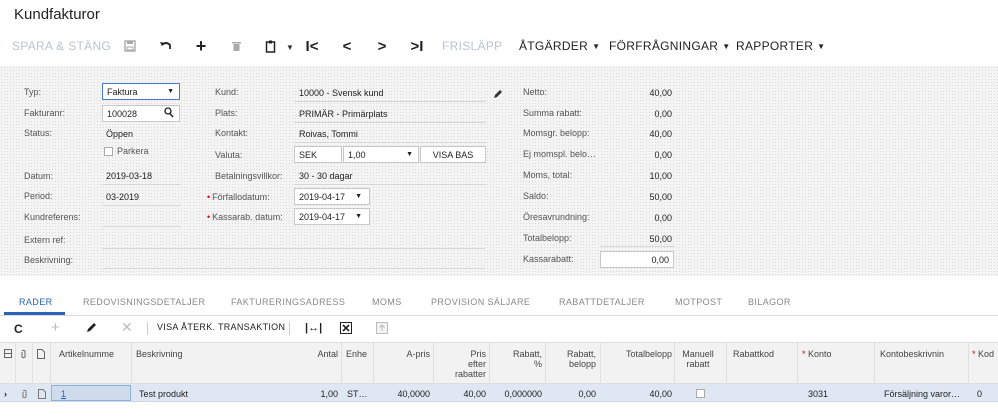  Describe the element at coordinates (527, 354) in the screenshot. I see `col-discount-percent-line1: Rabatt,` at that location.